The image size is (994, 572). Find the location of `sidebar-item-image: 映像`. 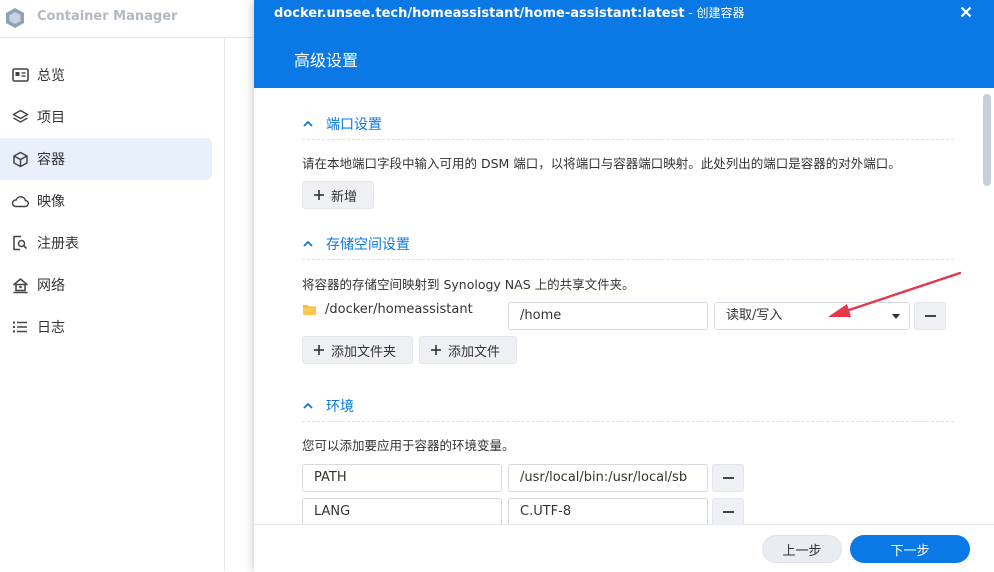

sidebar-item-image: 映像 is located at coordinates (106, 201).